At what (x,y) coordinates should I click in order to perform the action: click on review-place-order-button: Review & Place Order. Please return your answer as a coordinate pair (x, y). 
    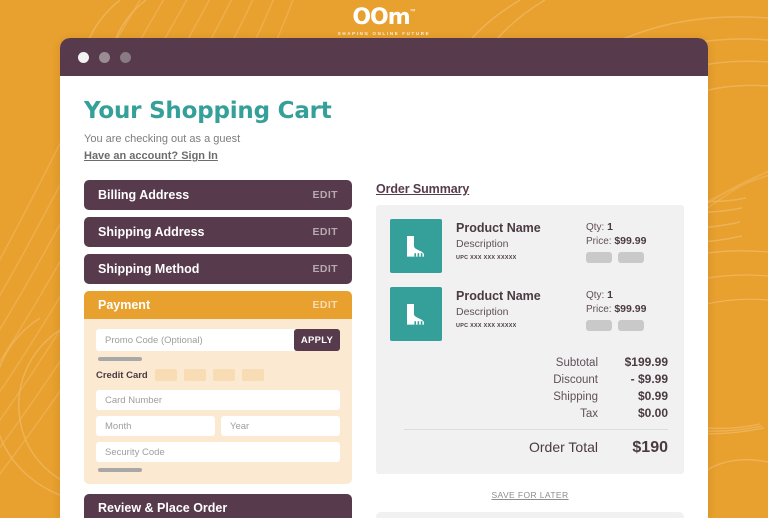
    Looking at the image, I should click on (218, 506).